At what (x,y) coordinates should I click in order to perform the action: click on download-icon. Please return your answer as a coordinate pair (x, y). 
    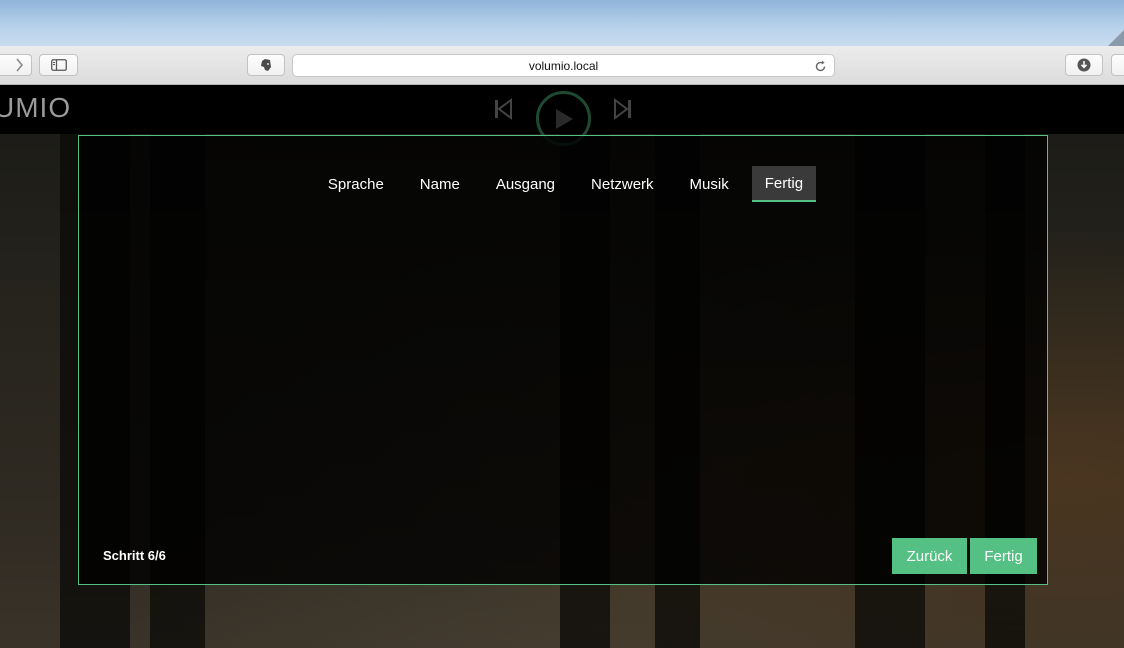
    Looking at the image, I should click on (1084, 65).